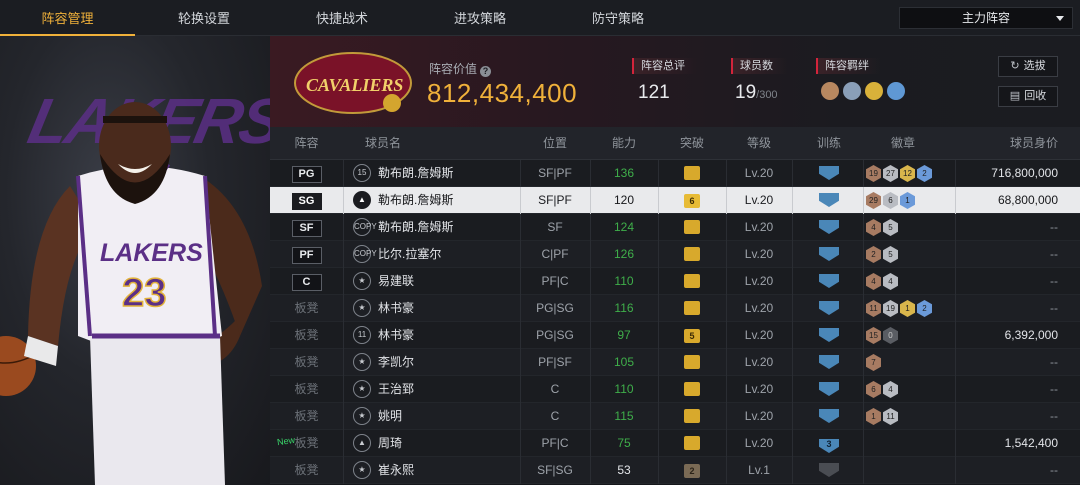 This screenshot has width=1080, height=485. I want to click on player-ability: 136, so click(624, 173).